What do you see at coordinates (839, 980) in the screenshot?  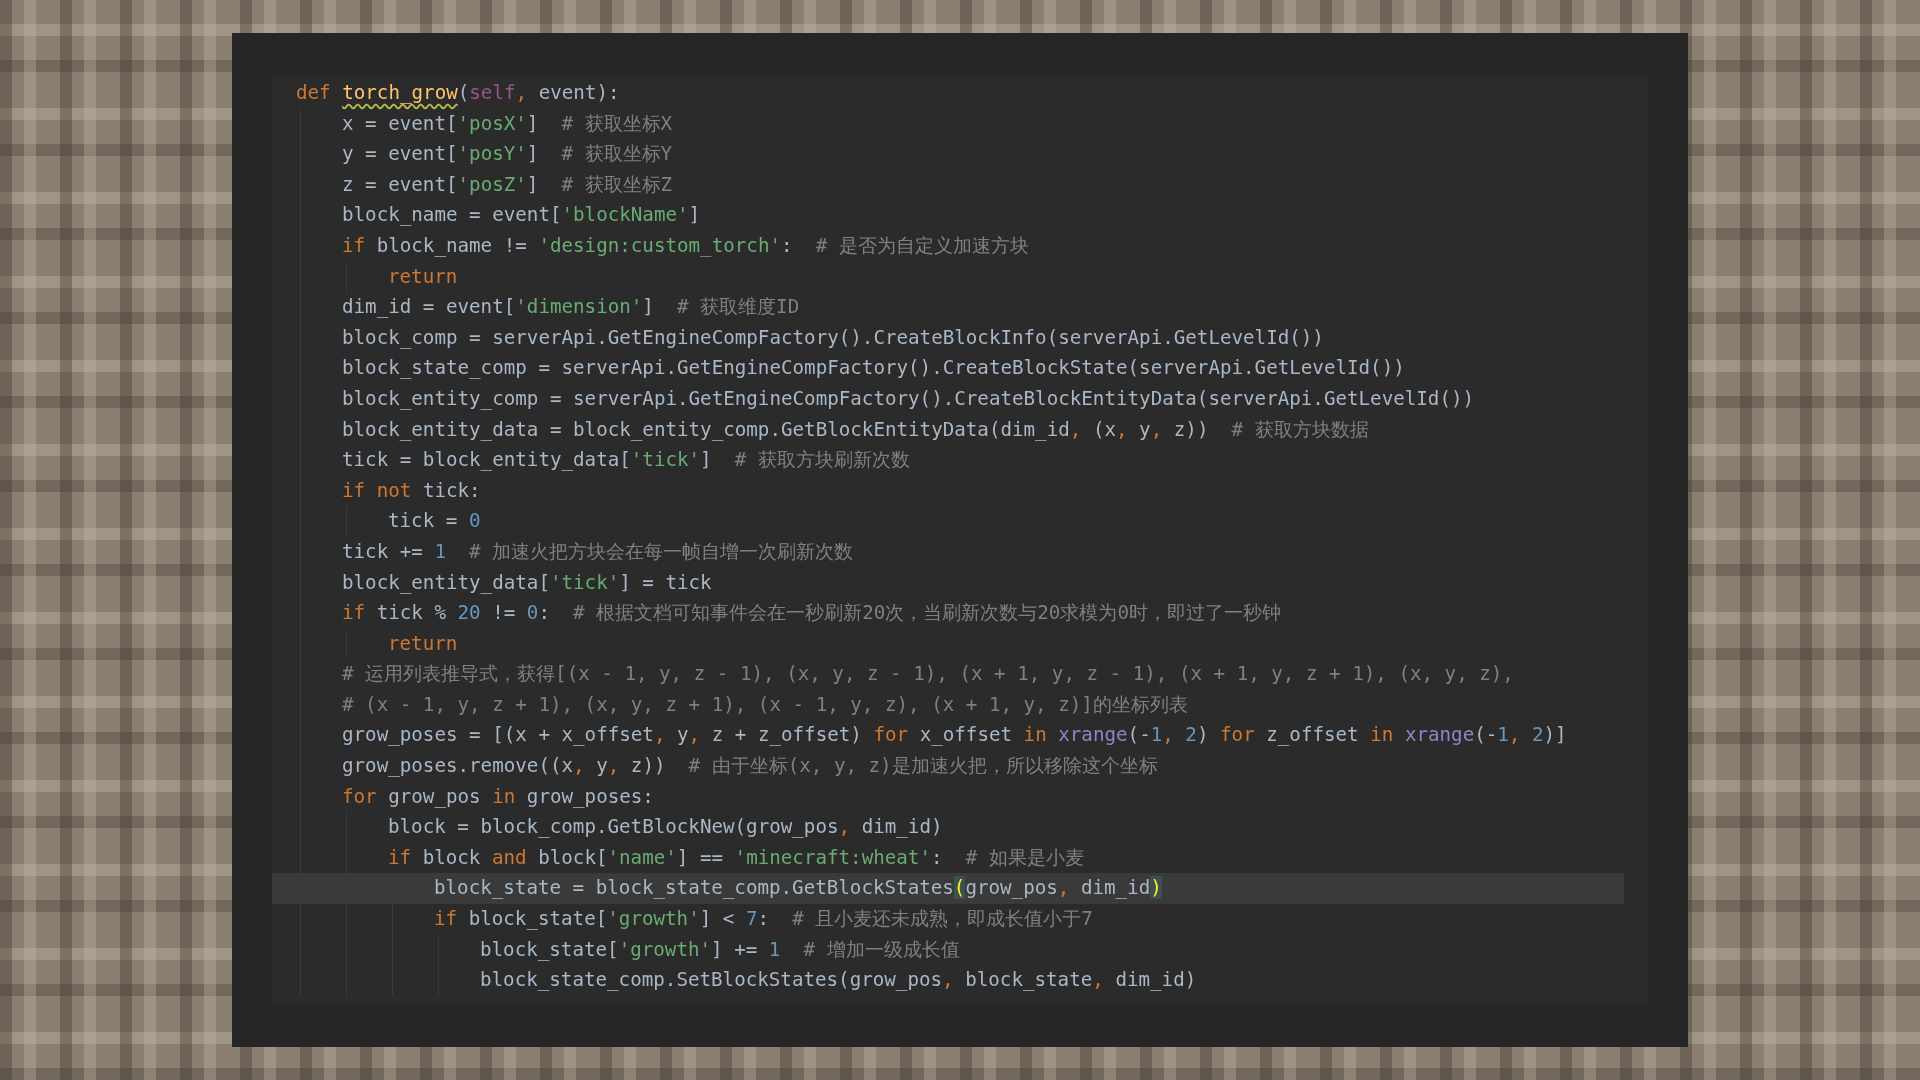 I see `code-line: block_state_comp.SetBlockStates(grow_pos, block_state, dim_id)` at bounding box center [839, 980].